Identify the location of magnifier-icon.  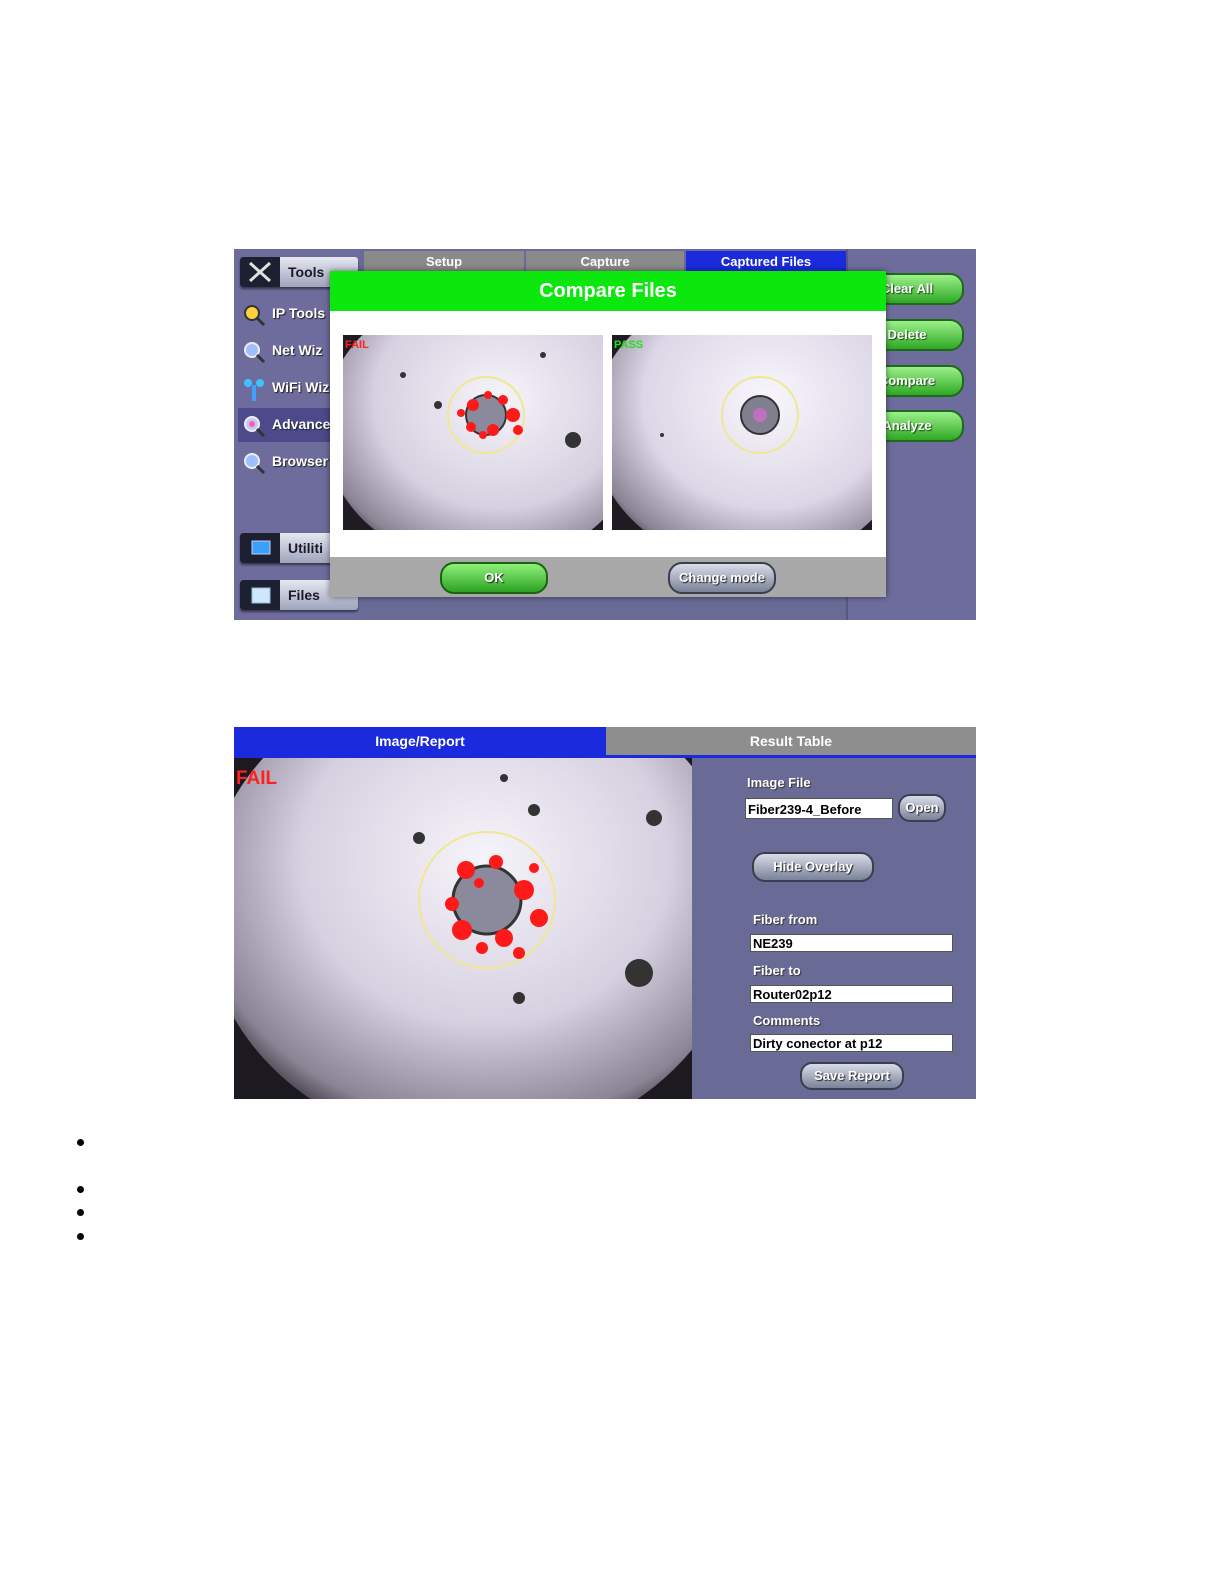
(254, 315).